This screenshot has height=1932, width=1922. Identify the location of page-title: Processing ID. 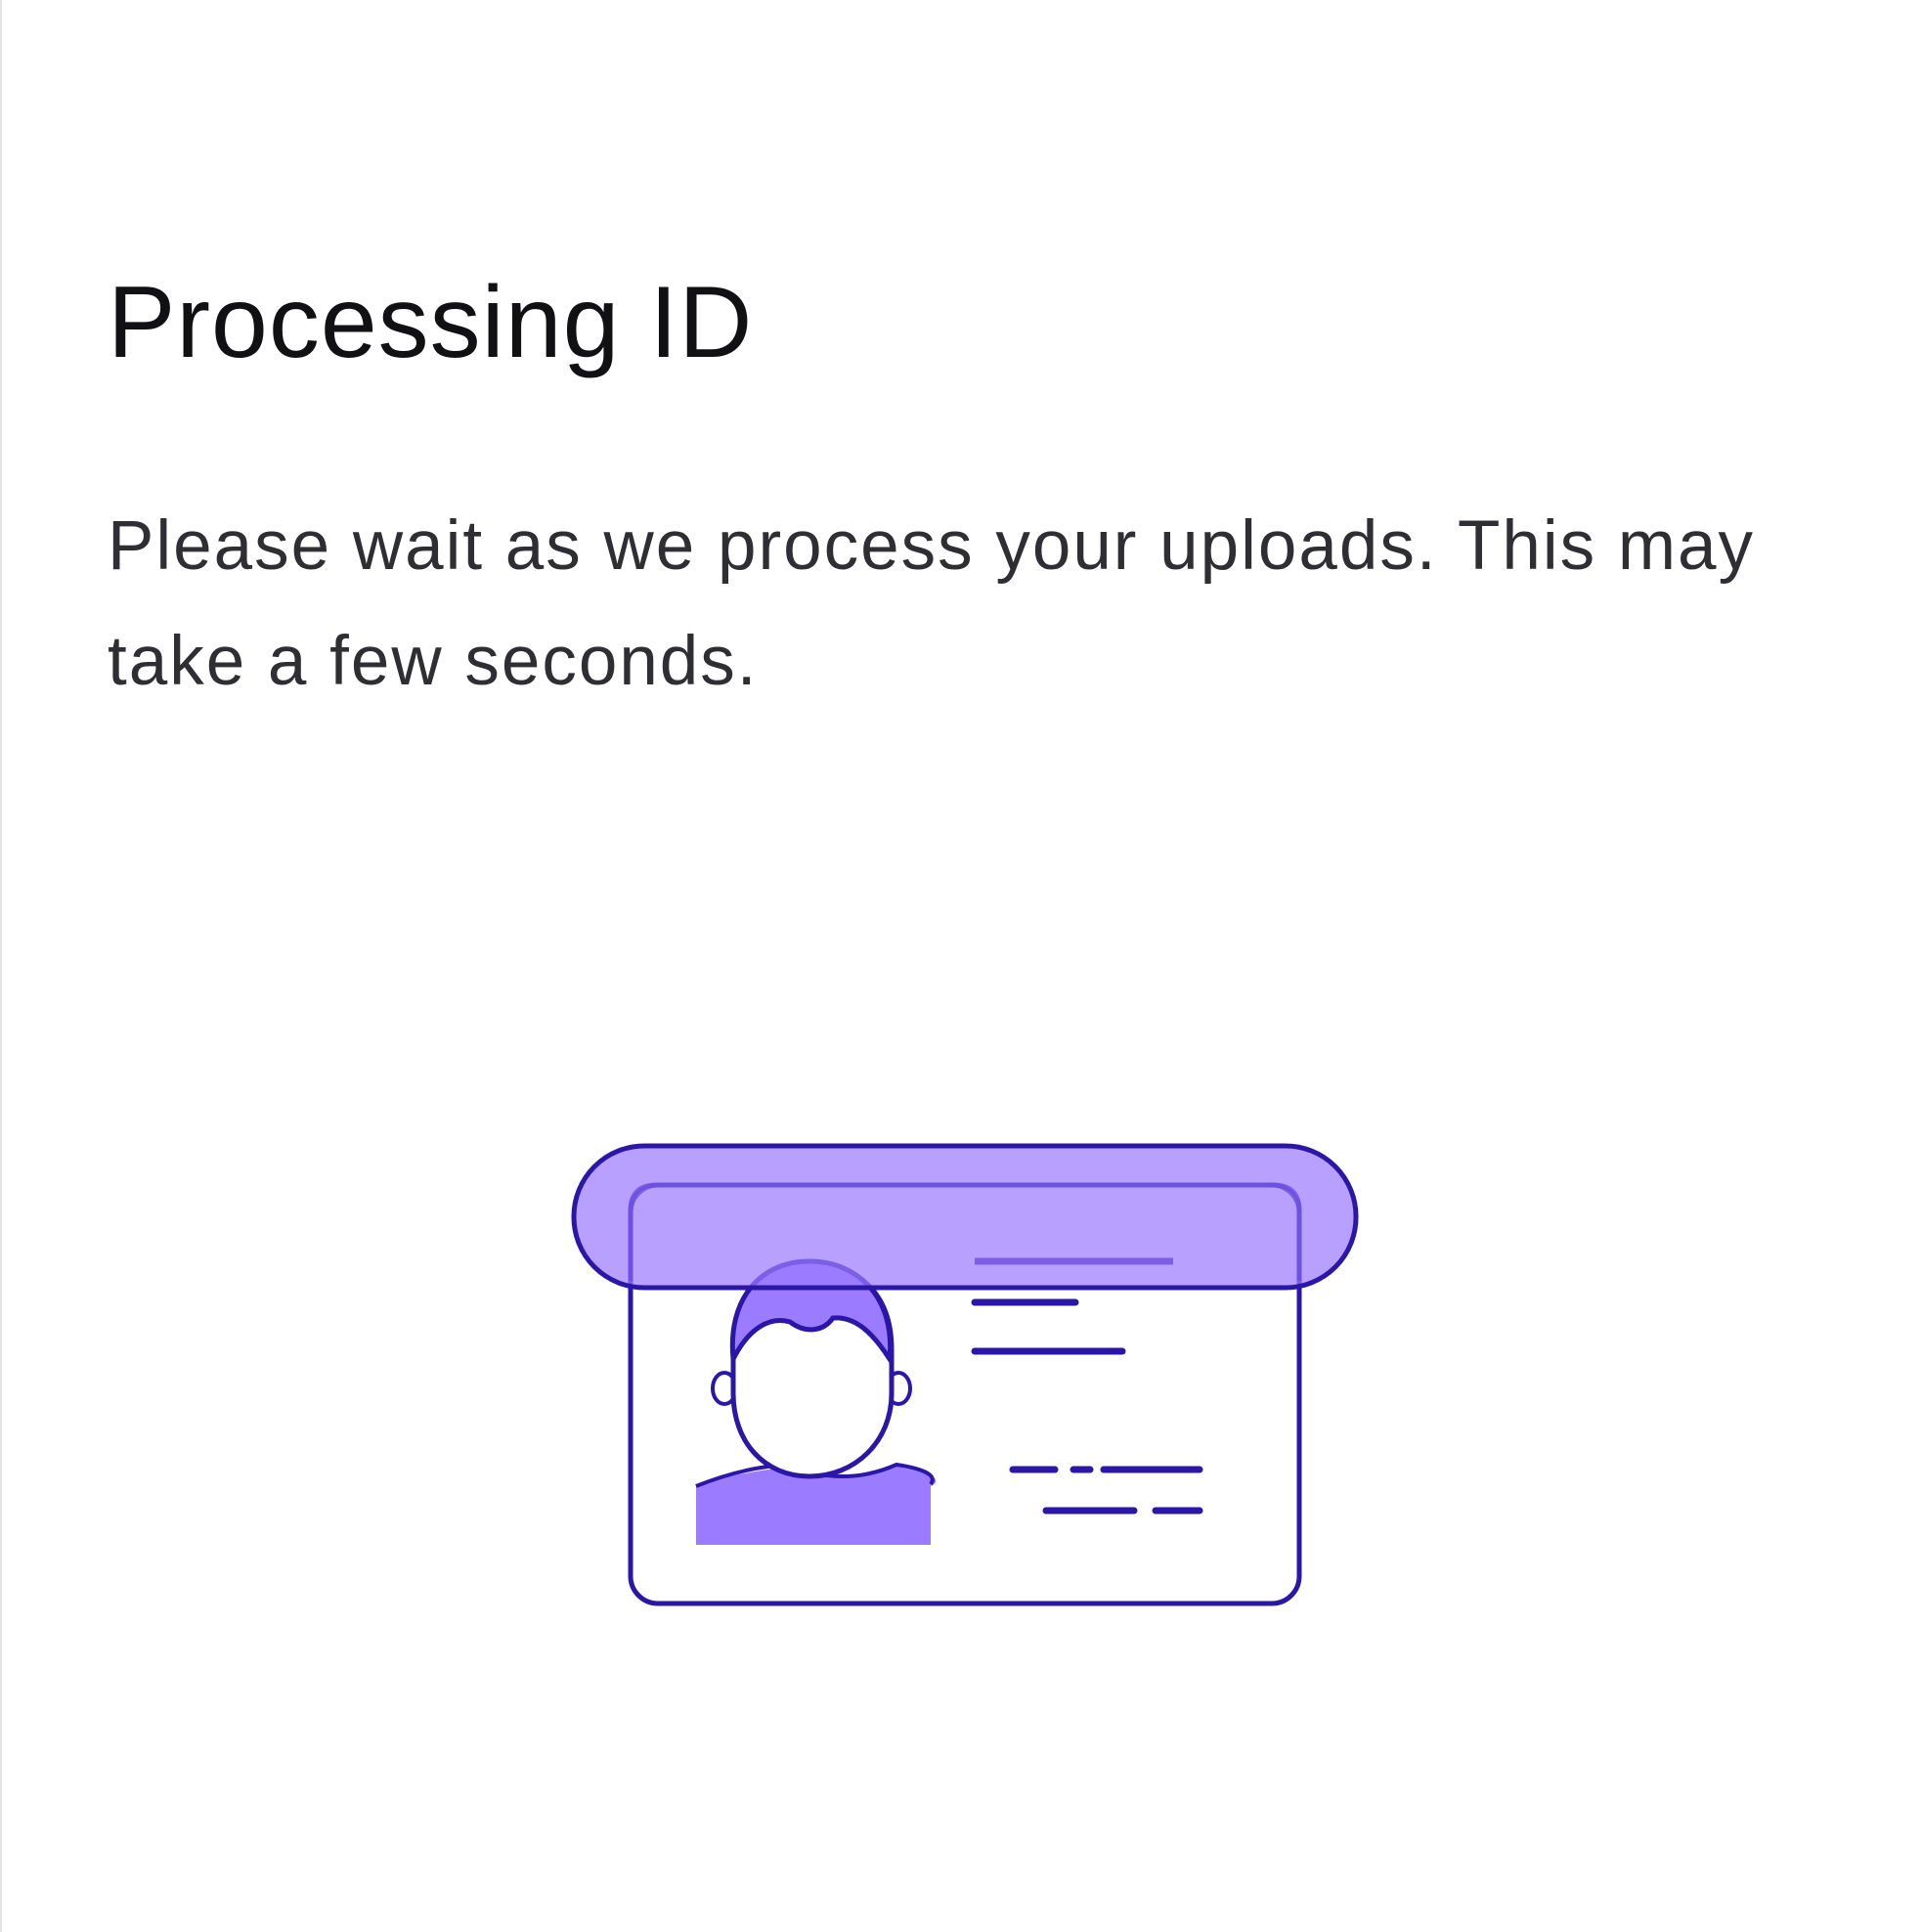
(431, 322).